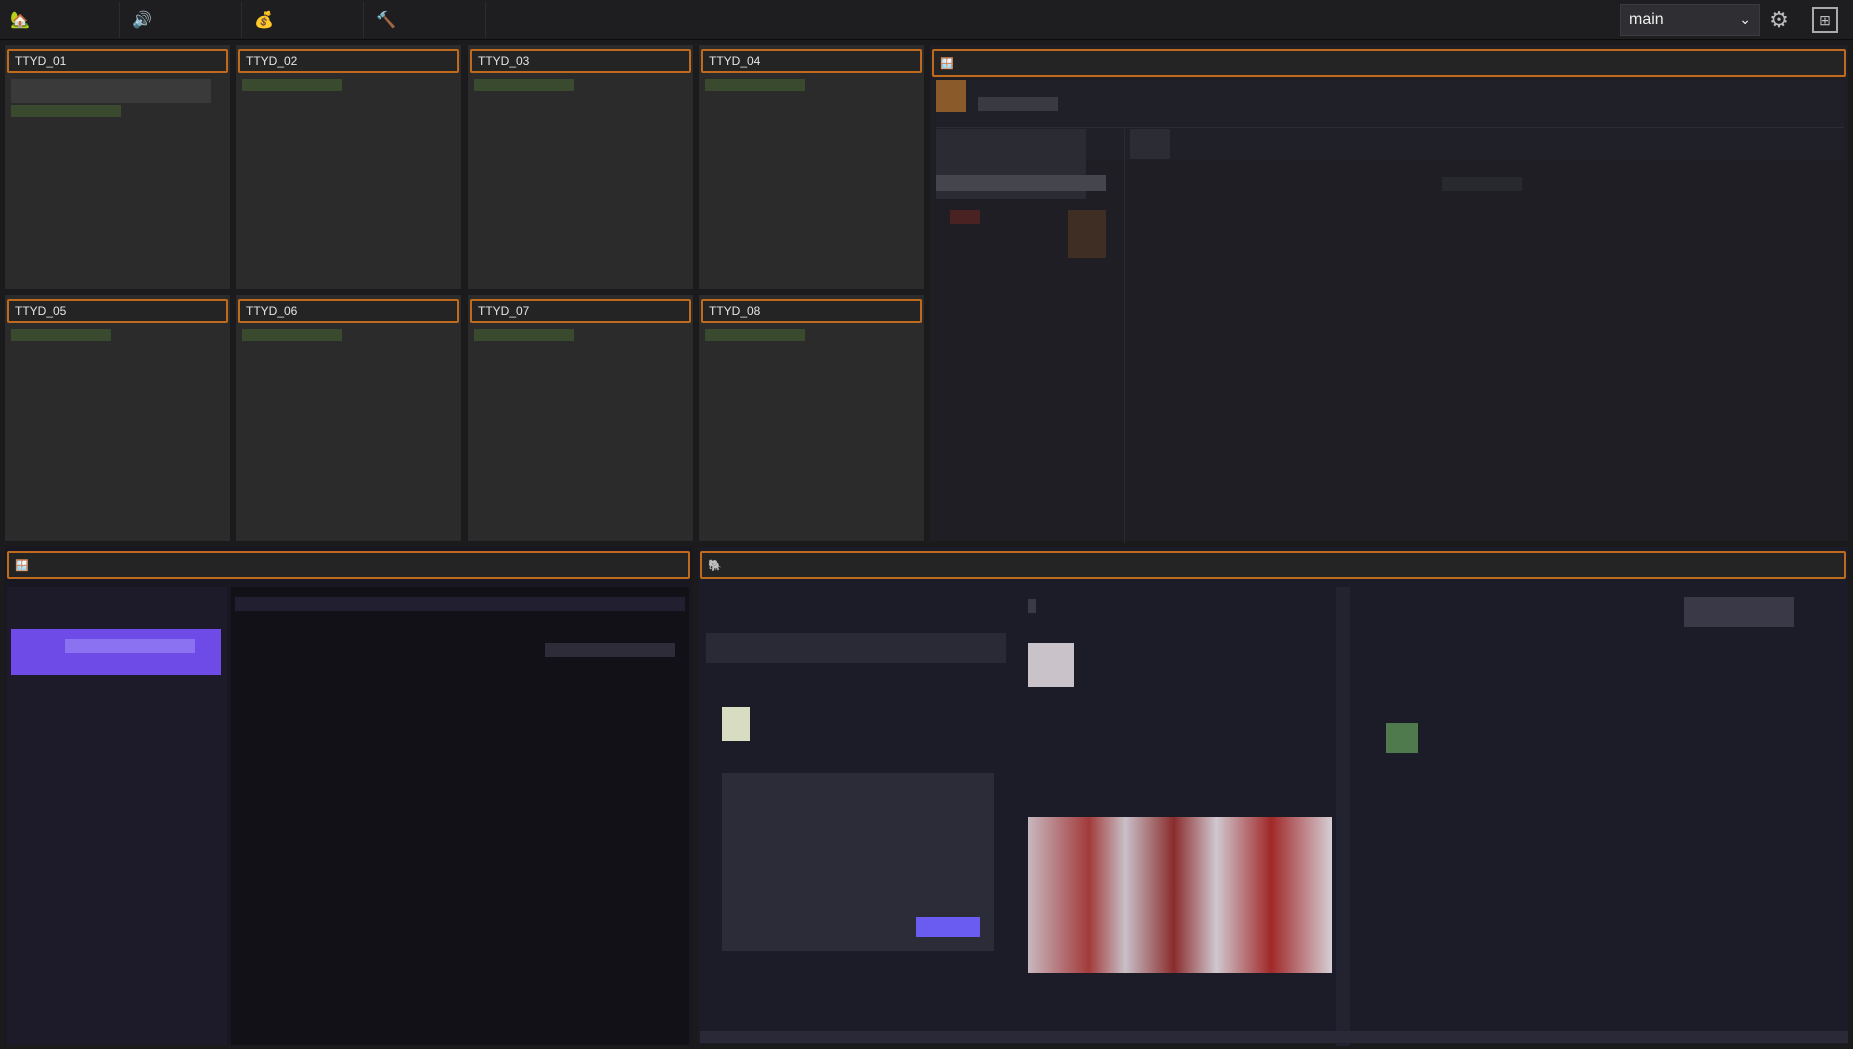 The height and width of the screenshot is (1049, 1853). What do you see at coordinates (1690, 20) in the screenshot?
I see `session-select: main ⌄` at bounding box center [1690, 20].